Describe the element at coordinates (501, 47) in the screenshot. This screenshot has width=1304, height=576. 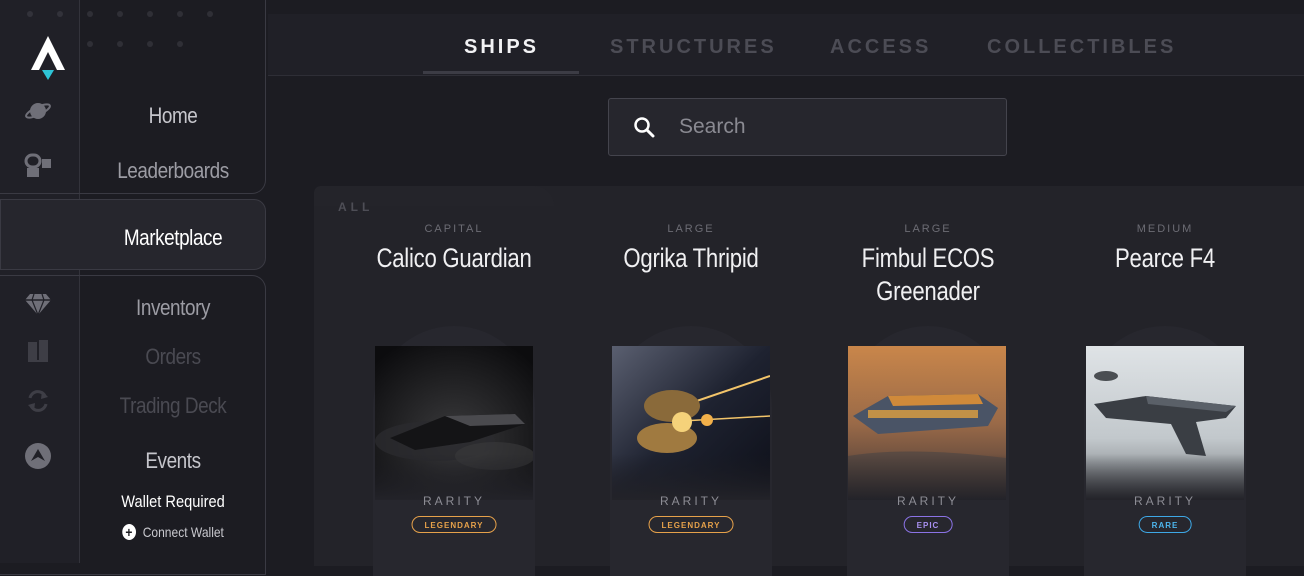
I see `tab-ships: SHIPS` at that location.